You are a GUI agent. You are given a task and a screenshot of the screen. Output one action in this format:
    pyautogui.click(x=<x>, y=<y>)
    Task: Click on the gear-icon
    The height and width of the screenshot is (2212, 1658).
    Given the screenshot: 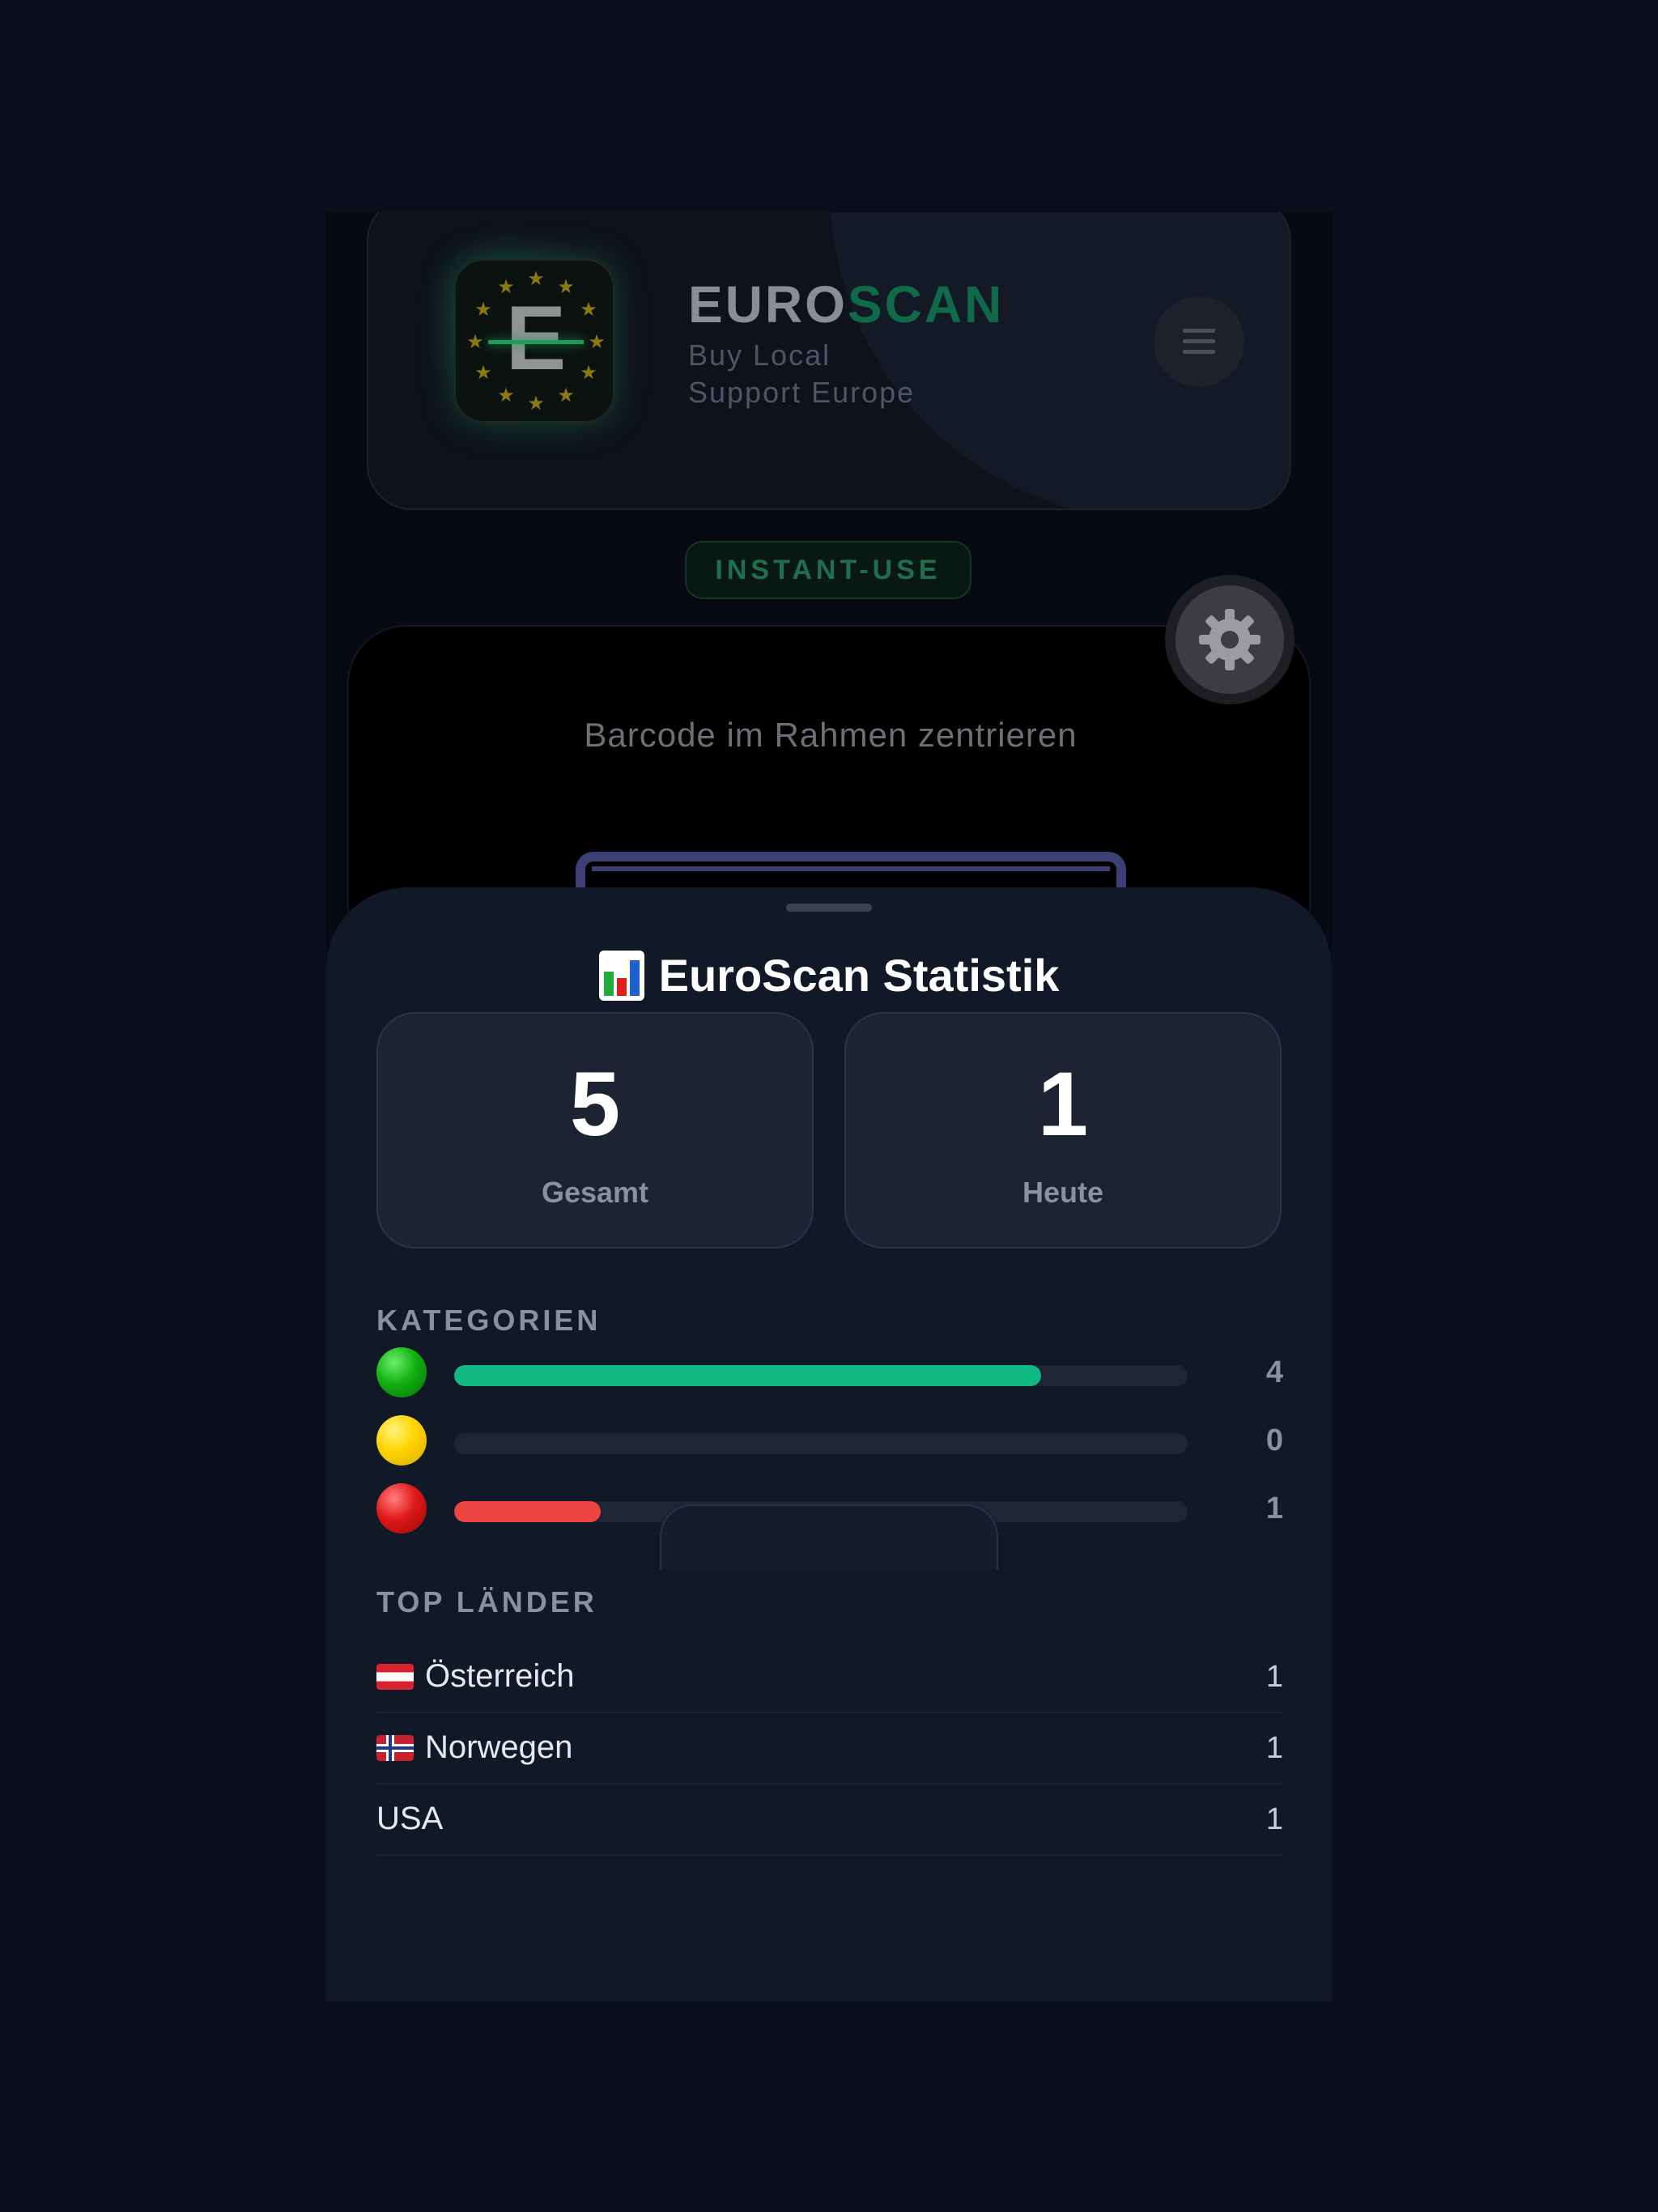 What is the action you would take?
    pyautogui.click(x=1230, y=640)
    